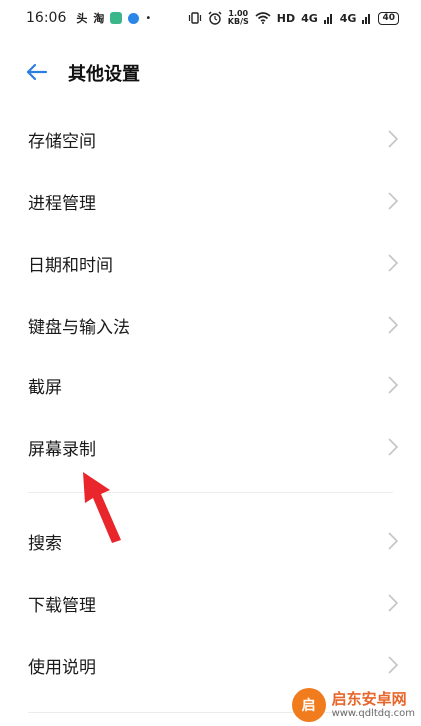 Image resolution: width=421 pixels, height=726 pixels. Describe the element at coordinates (309, 18) in the screenshot. I see `signal-1-label: 4G` at that location.